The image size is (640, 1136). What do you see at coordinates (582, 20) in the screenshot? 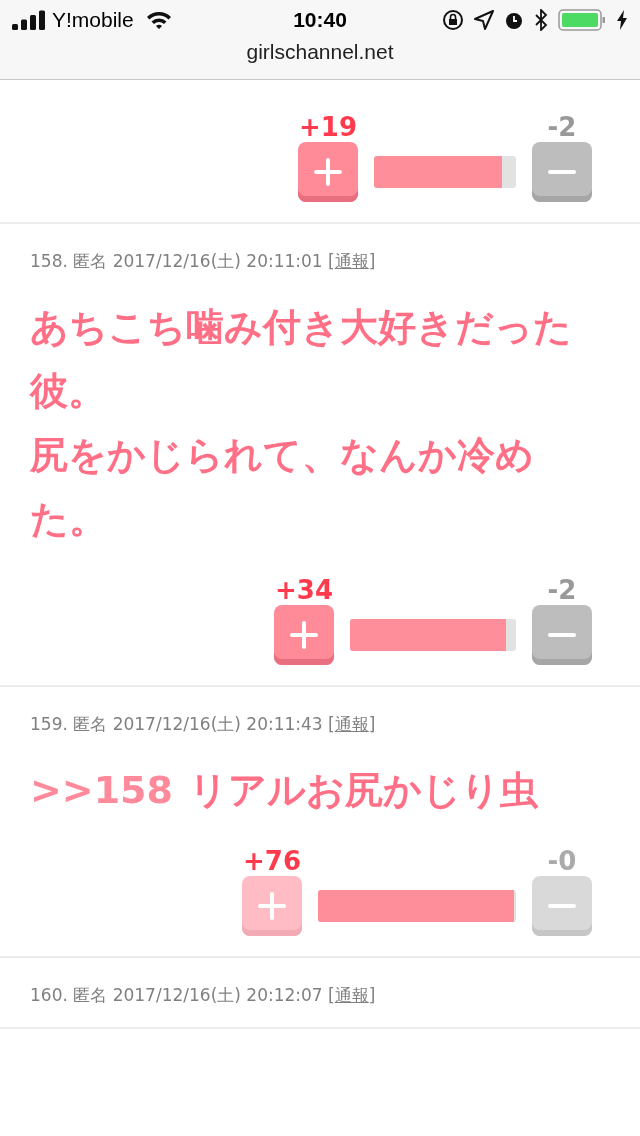
I see `battery-icon` at bounding box center [582, 20].